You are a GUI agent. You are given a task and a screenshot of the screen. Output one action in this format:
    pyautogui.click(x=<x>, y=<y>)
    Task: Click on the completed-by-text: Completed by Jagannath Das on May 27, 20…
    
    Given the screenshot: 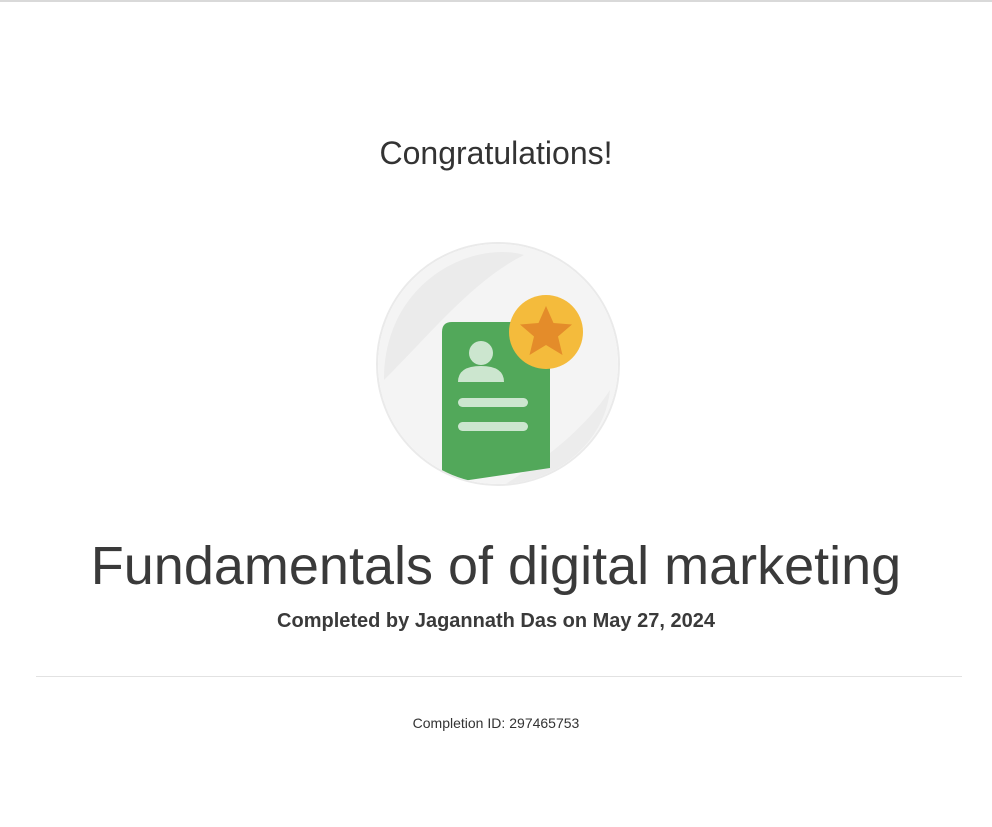 What is the action you would take?
    pyautogui.click(x=496, y=621)
    